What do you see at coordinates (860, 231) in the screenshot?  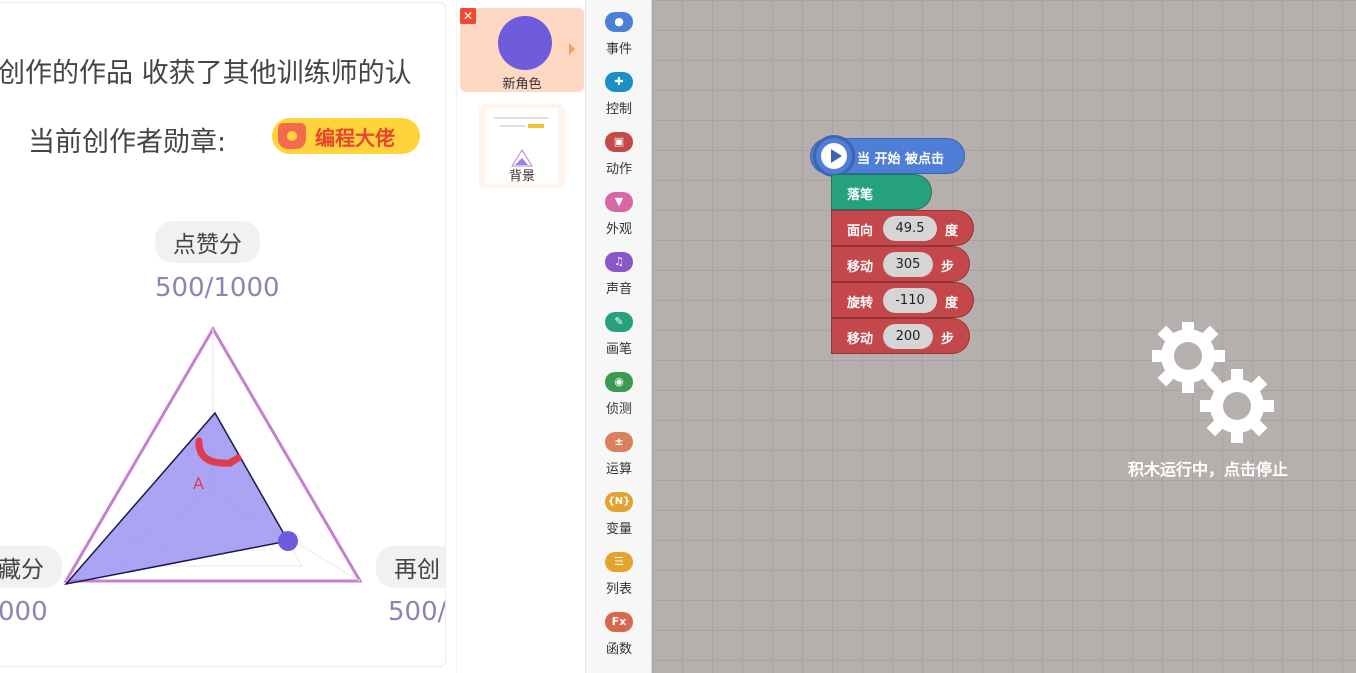 I see `block-label: 面向` at bounding box center [860, 231].